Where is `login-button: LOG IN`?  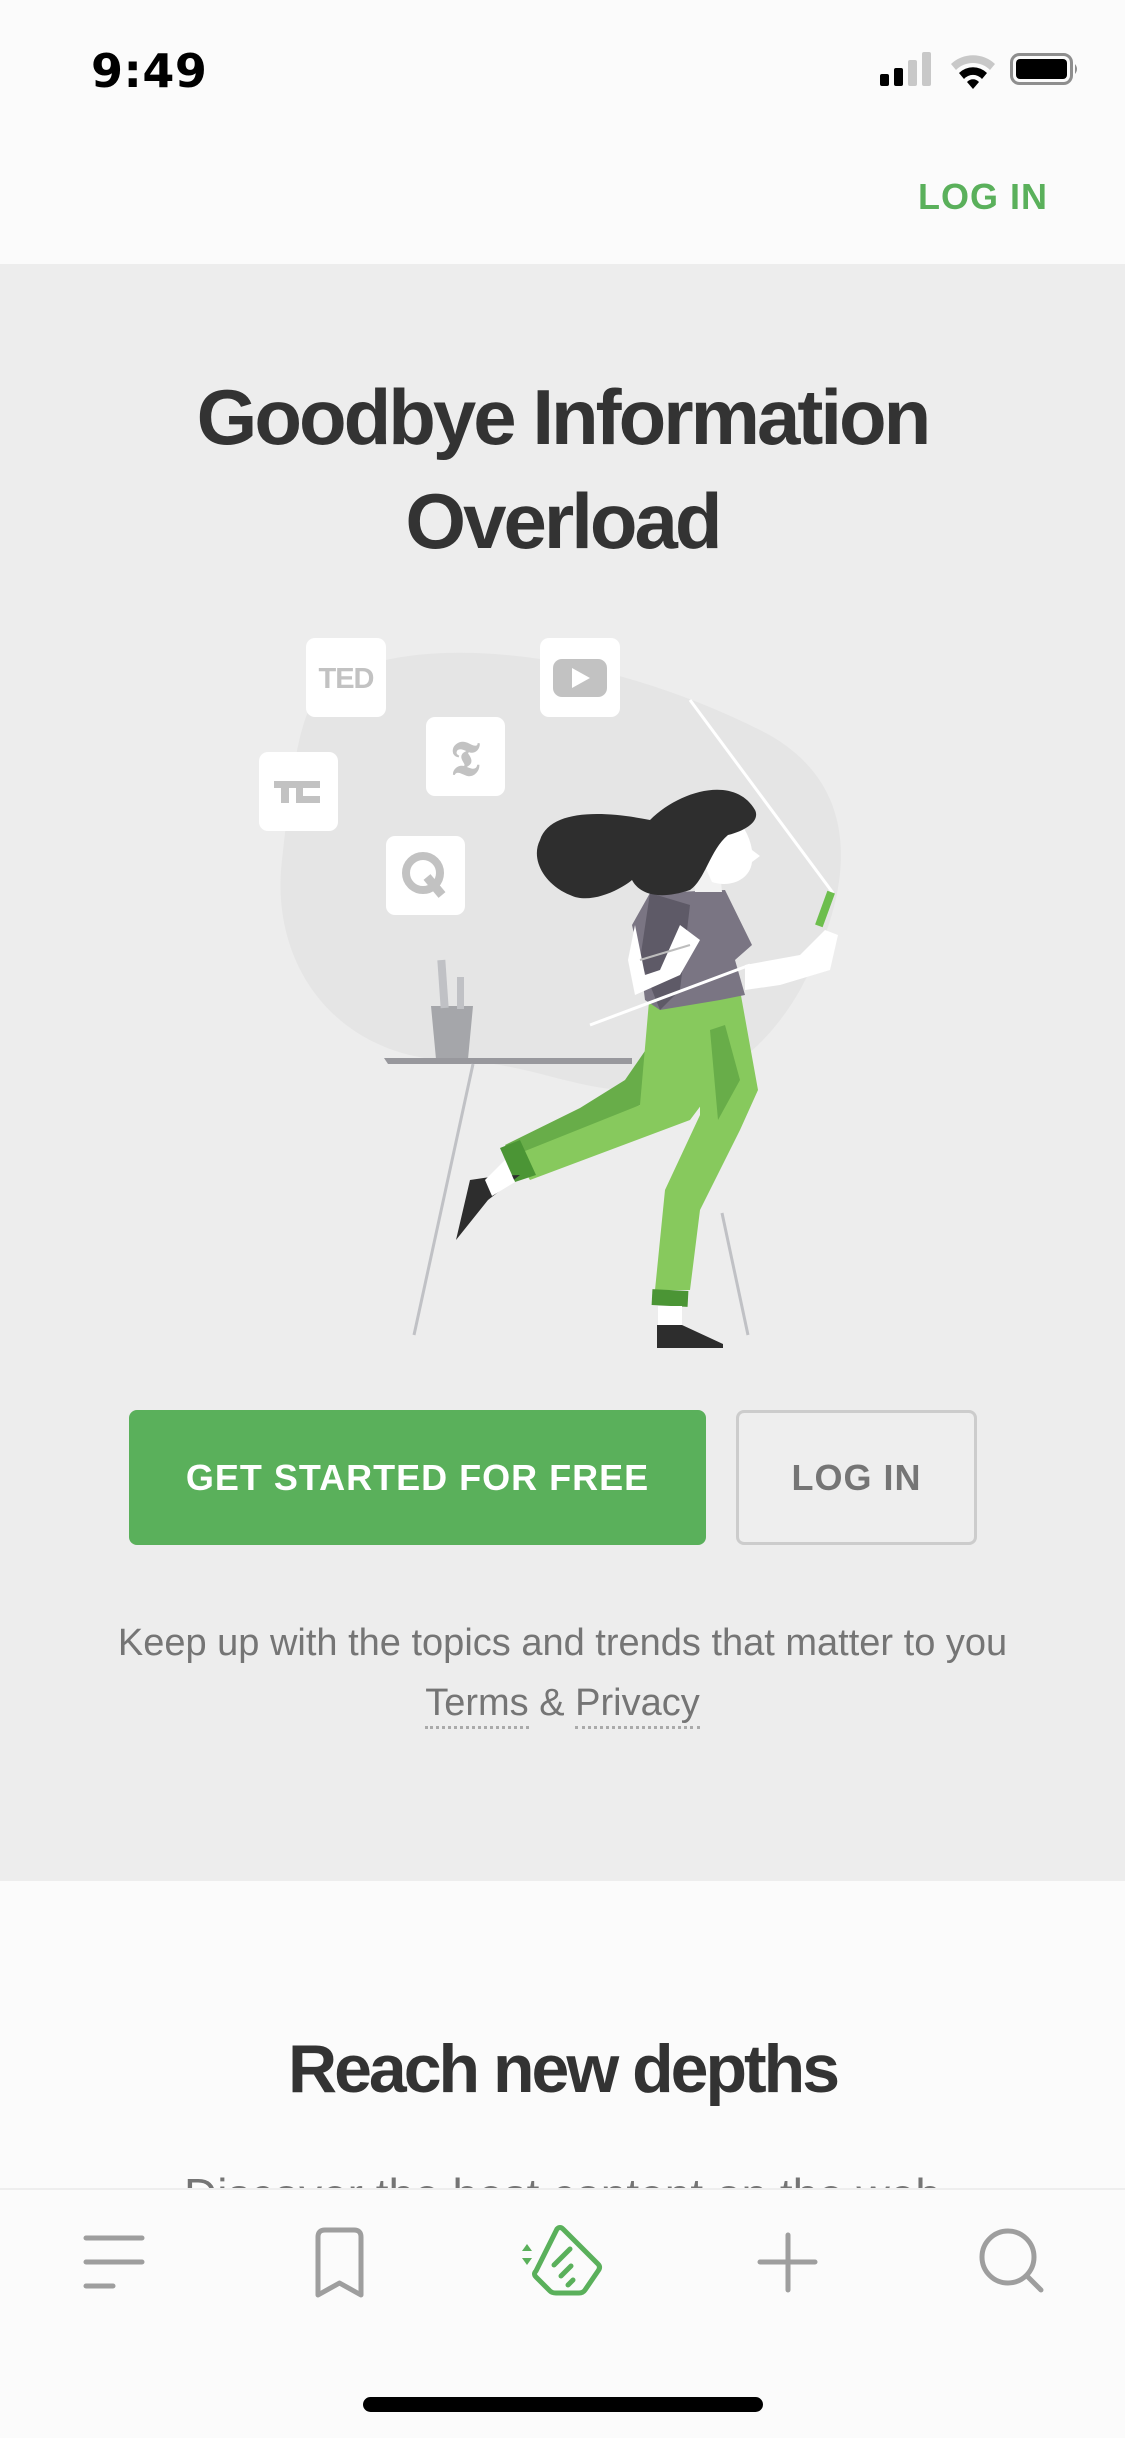 login-button: LOG IN is located at coordinates (856, 1477).